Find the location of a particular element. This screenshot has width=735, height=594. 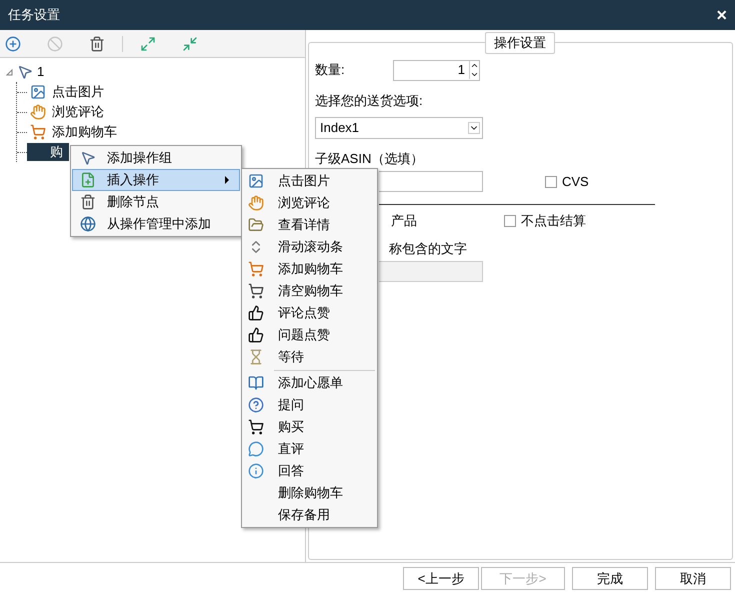

menu-item: 查看详情 is located at coordinates (309, 225).